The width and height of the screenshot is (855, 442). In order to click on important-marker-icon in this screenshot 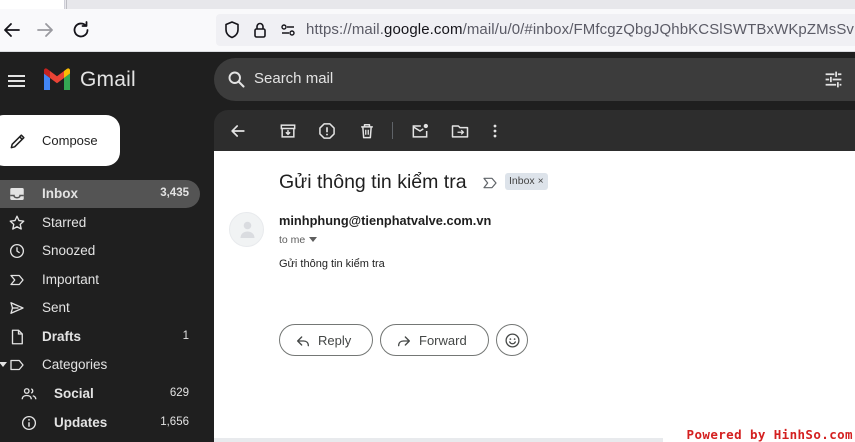, I will do `click(490, 183)`.